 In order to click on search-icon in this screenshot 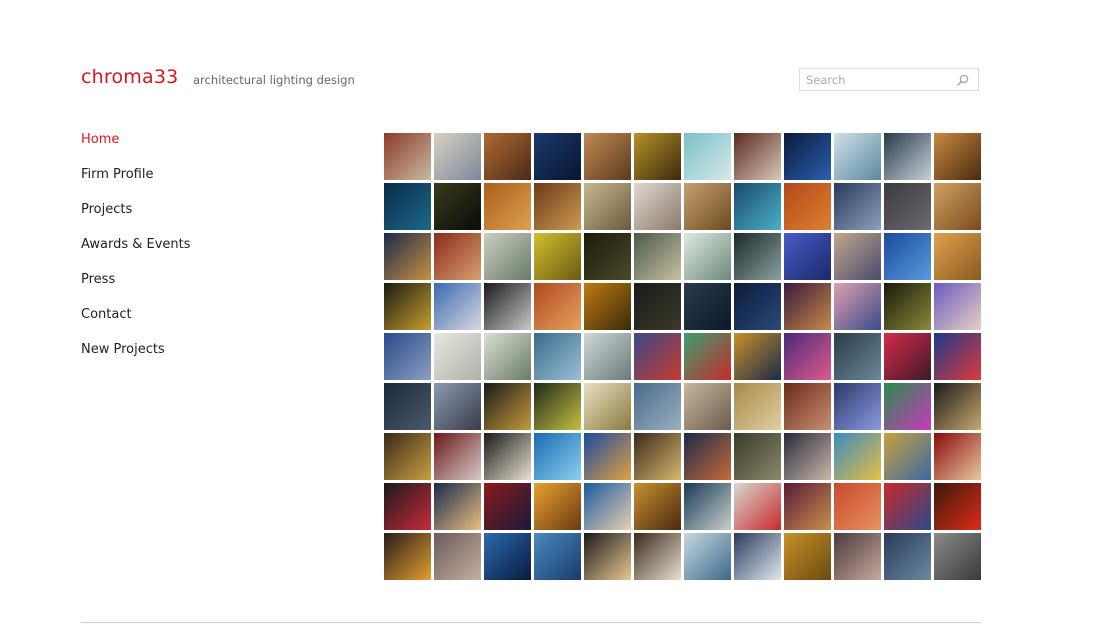, I will do `click(963, 80)`.